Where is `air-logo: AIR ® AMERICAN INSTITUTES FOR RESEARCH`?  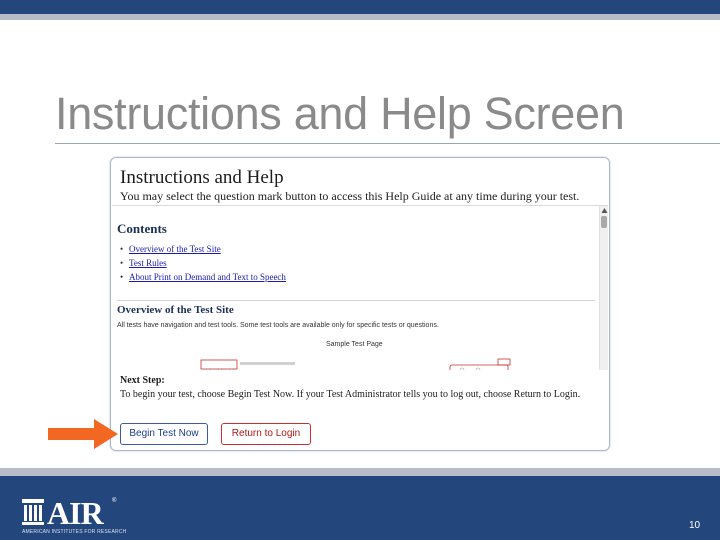
air-logo: AIR ® AMERICAN INSTITUTES FOR RESEARCH is located at coordinates (82, 515).